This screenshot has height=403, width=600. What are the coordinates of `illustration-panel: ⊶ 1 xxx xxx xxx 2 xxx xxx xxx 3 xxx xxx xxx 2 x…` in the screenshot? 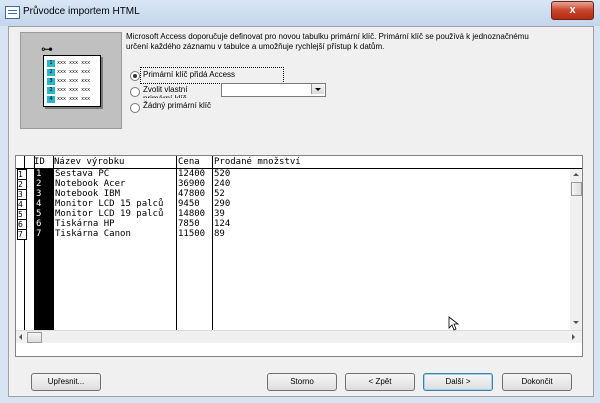 It's located at (71, 80).